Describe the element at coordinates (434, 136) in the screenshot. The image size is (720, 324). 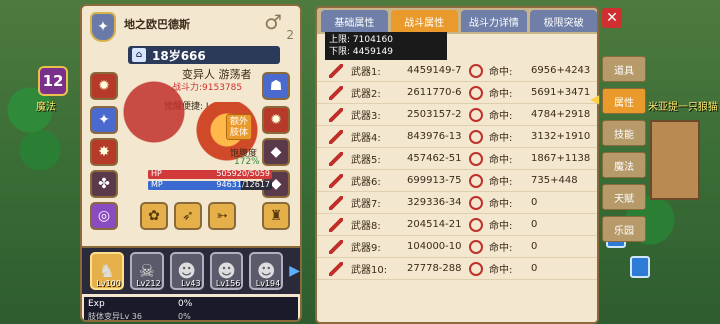
I see `weapon-damage: 843976-13` at that location.